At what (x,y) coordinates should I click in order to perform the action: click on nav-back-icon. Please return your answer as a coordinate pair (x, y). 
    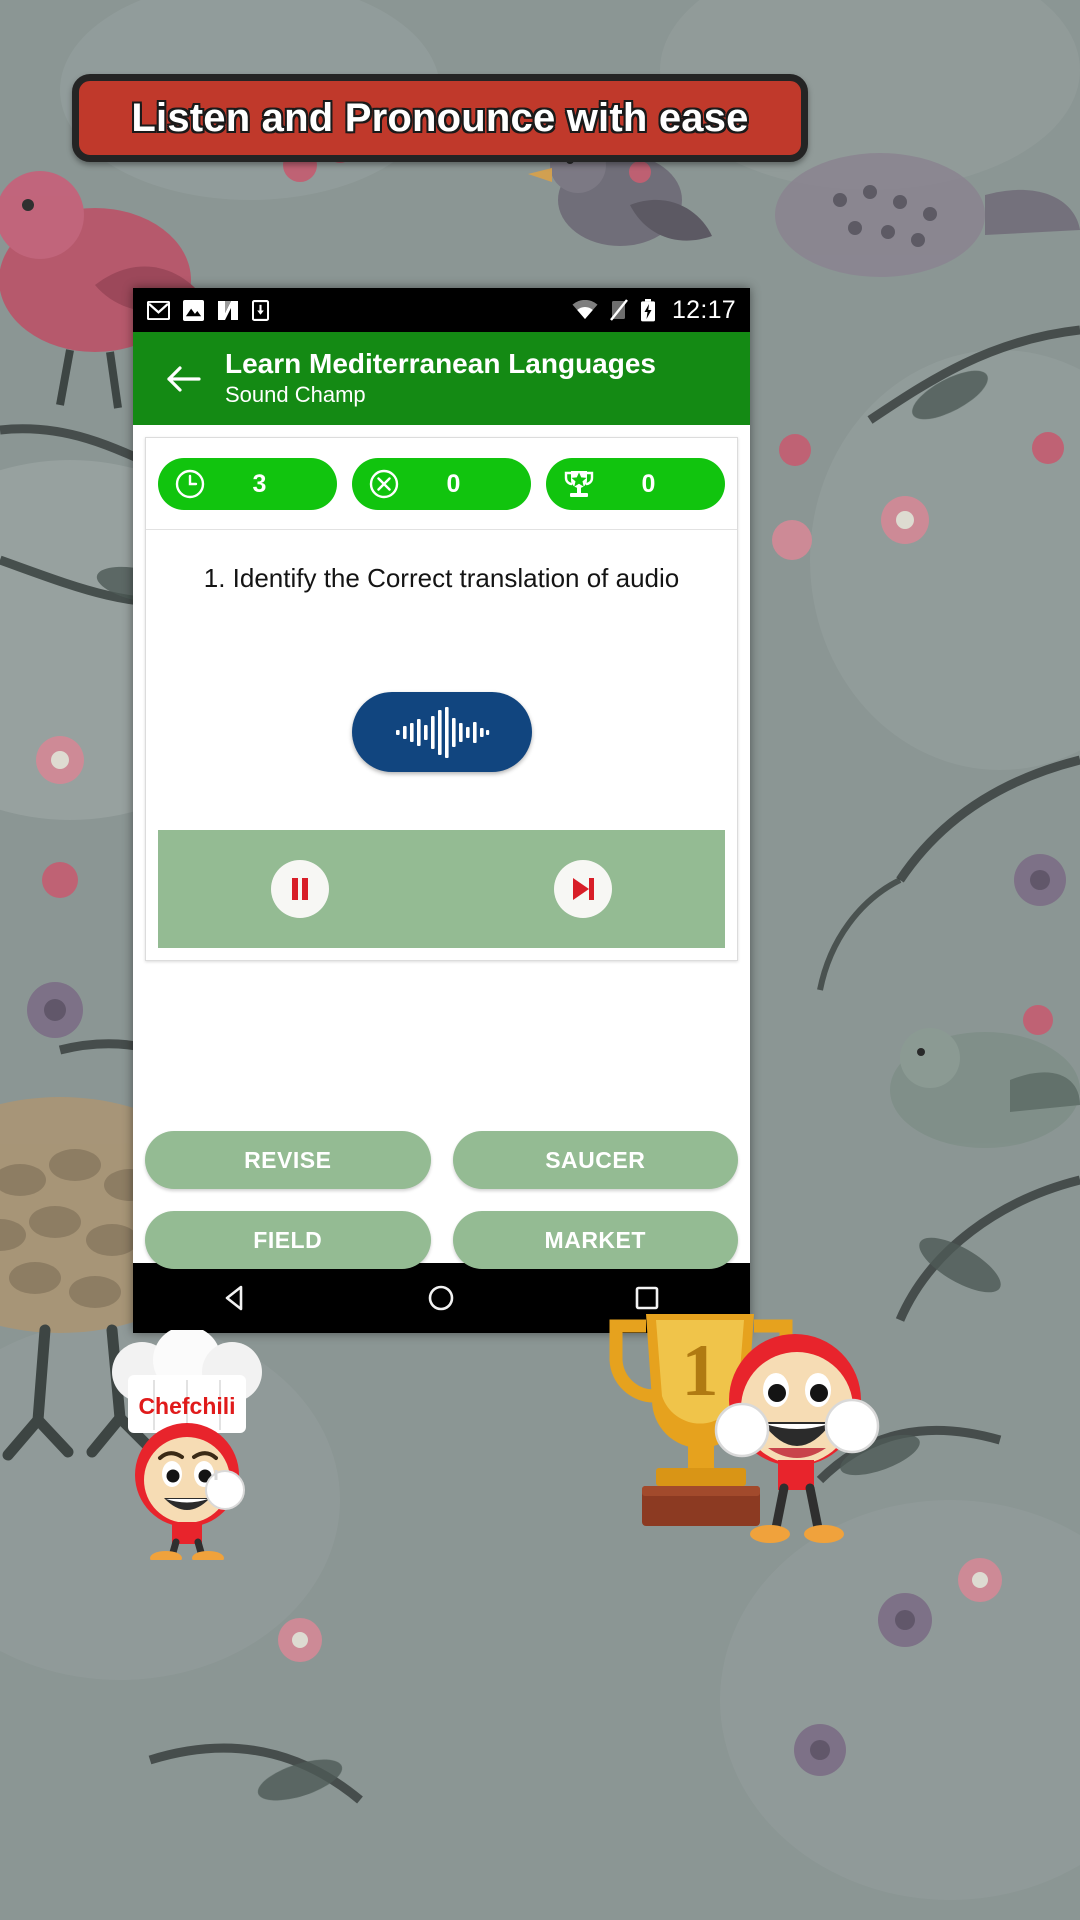
    Looking at the image, I should click on (236, 1298).